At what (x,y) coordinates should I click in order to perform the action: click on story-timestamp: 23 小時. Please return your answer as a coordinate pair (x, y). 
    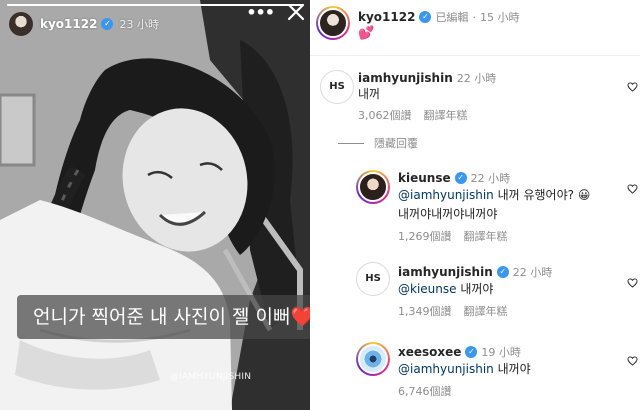
    Looking at the image, I should click on (139, 24).